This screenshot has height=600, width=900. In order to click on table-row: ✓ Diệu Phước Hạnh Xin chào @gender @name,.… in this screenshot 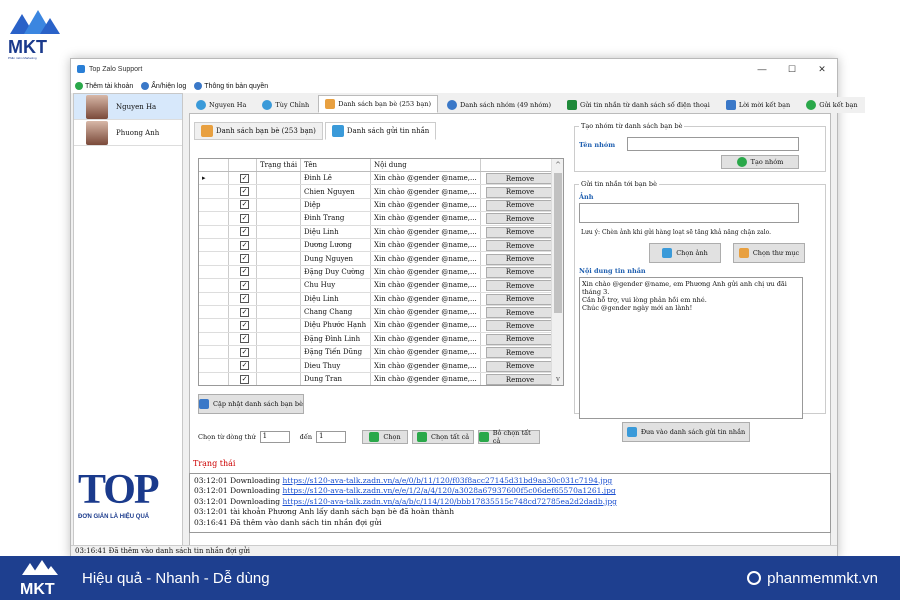, I will do `click(381, 326)`.